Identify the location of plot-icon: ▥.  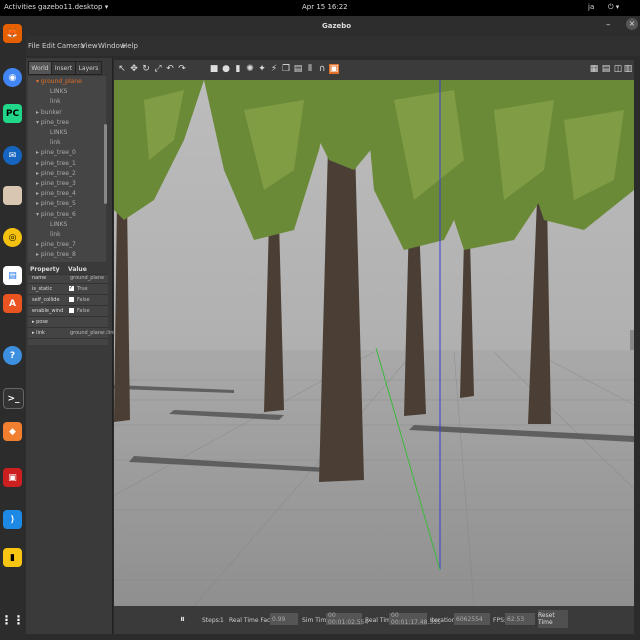
(628, 69).